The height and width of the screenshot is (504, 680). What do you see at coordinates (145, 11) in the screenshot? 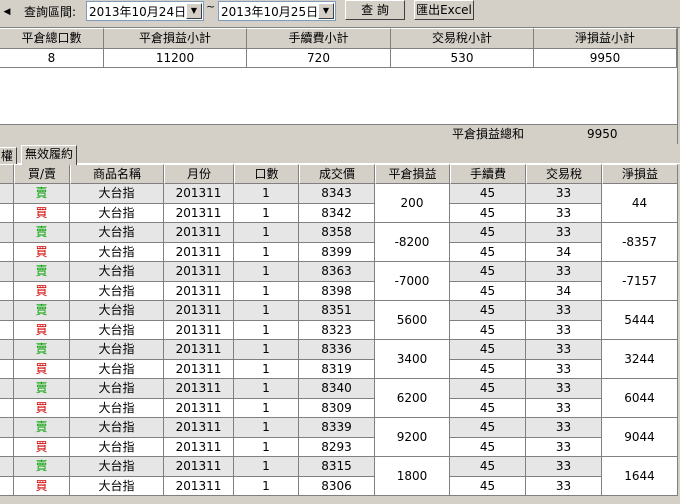
I see `date-from-picker: 2013年10月24日 ▼` at bounding box center [145, 11].